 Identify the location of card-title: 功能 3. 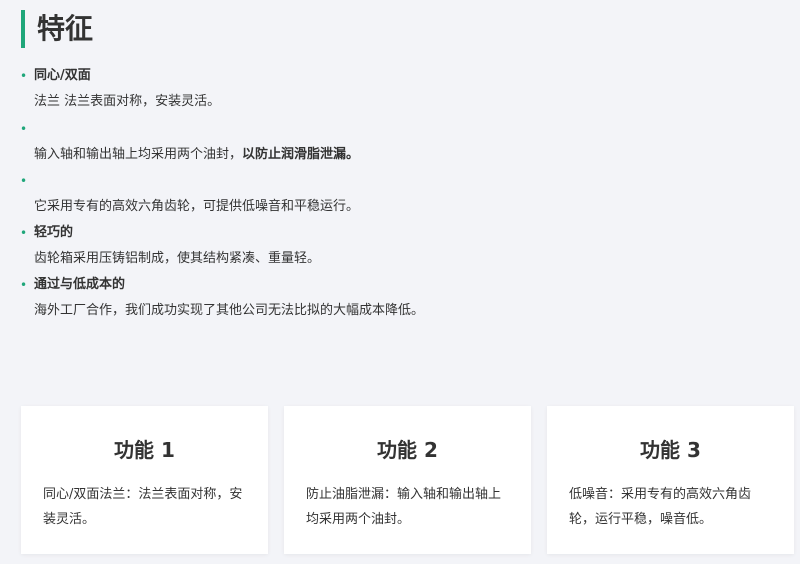
(670, 450).